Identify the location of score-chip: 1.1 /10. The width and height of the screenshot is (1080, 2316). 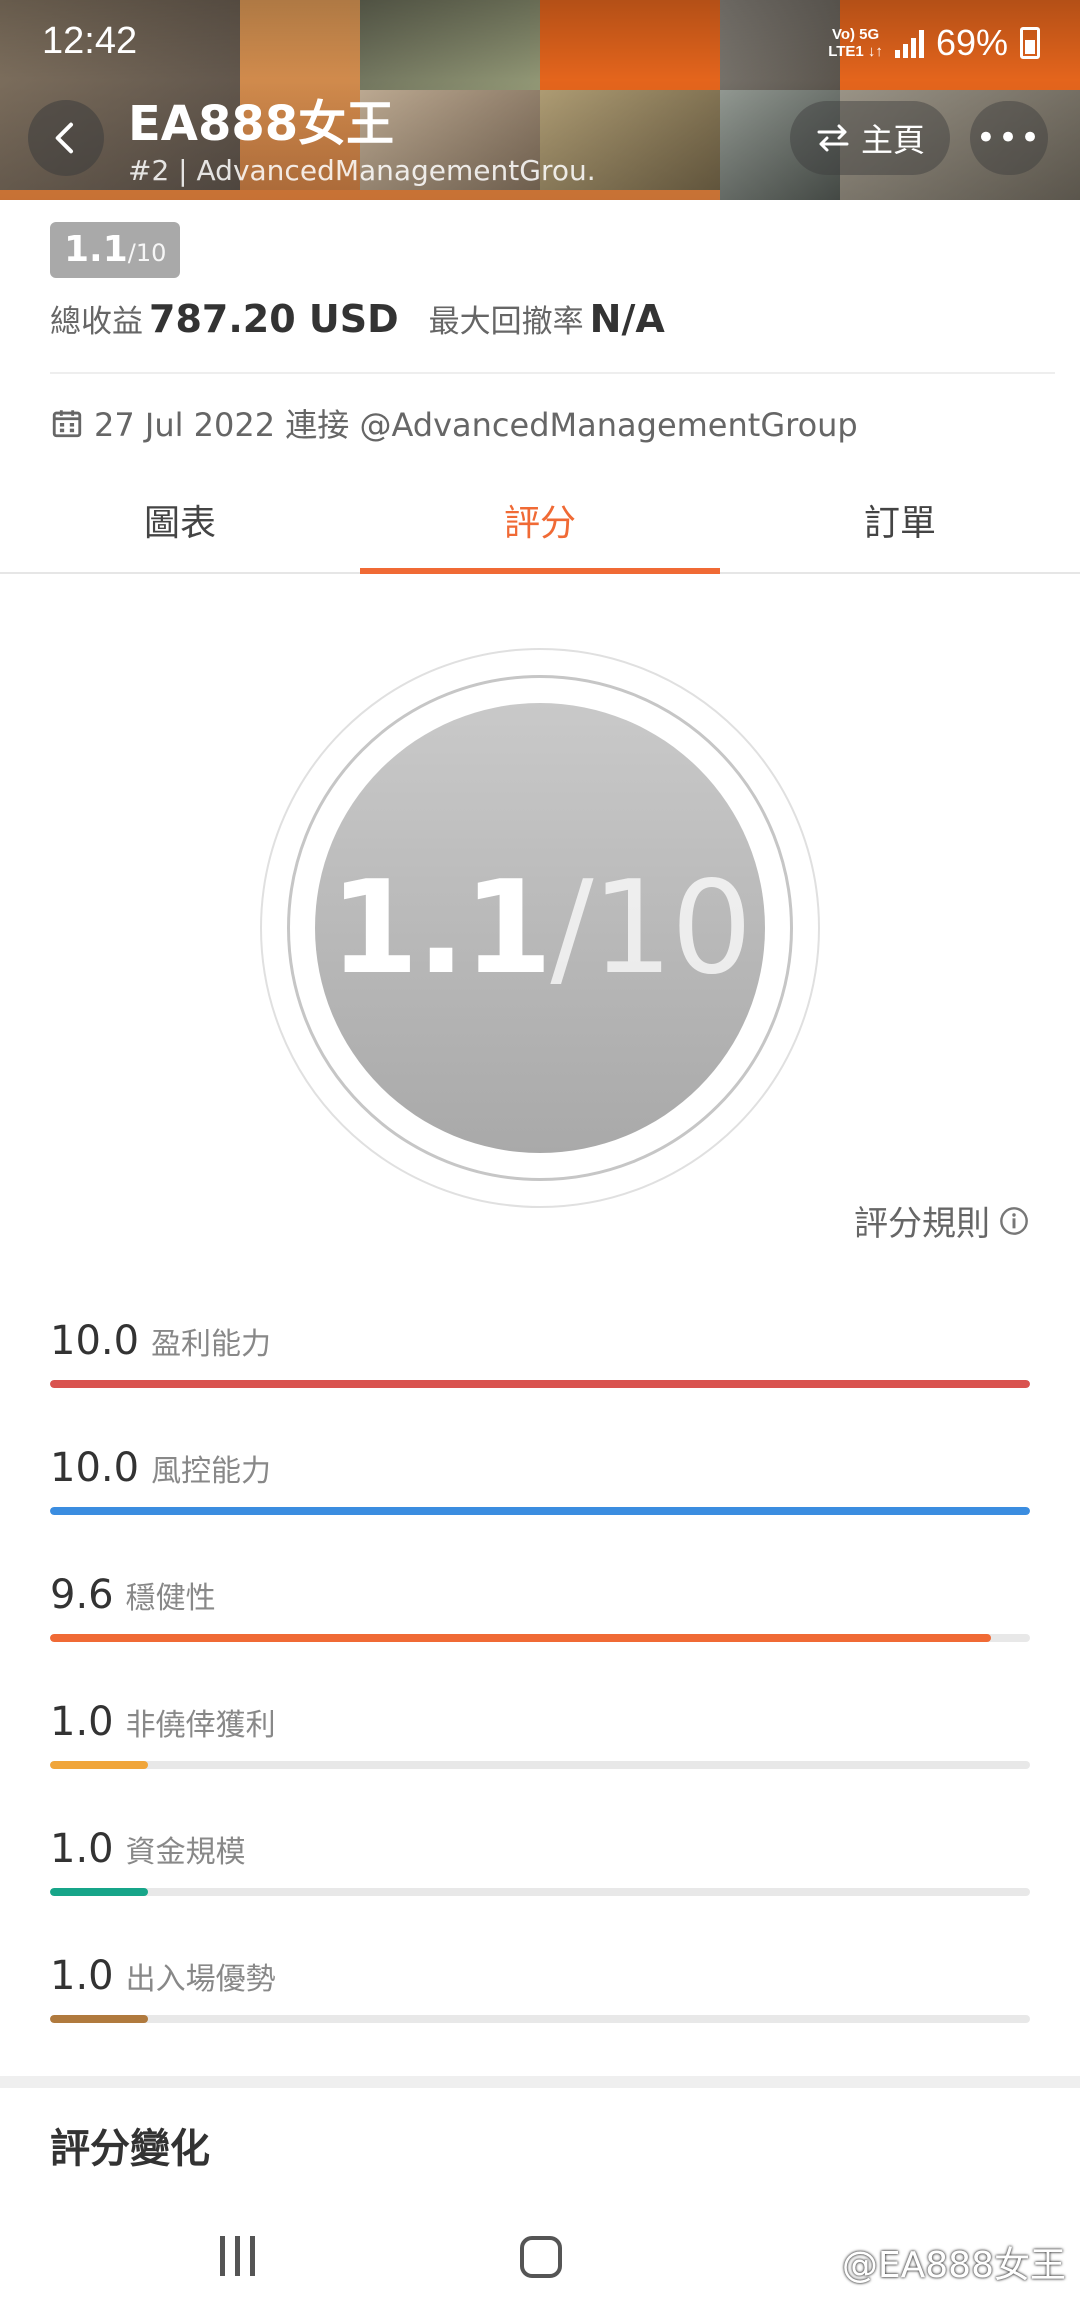
(115, 250).